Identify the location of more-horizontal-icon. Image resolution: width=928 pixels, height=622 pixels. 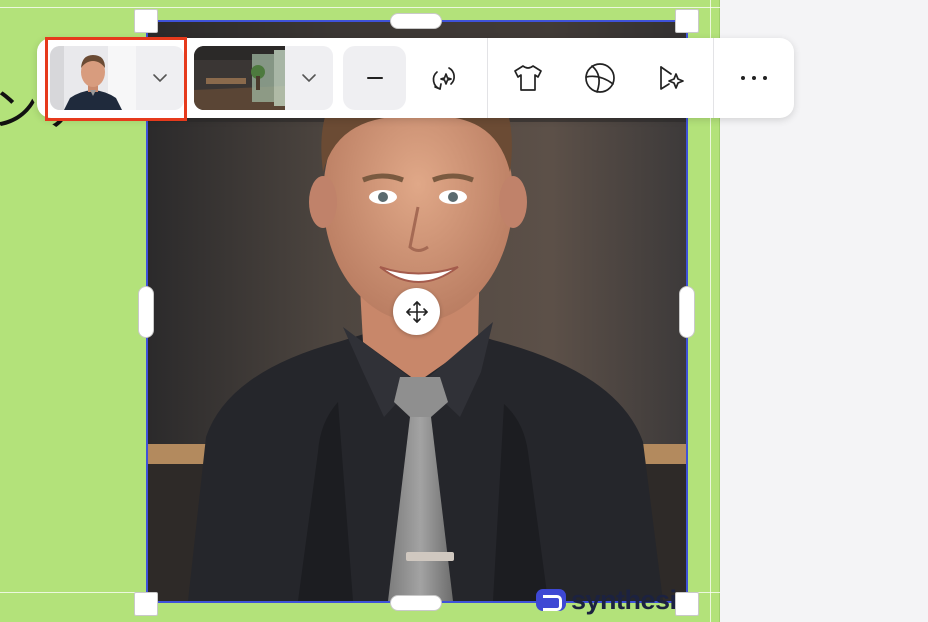
(754, 78).